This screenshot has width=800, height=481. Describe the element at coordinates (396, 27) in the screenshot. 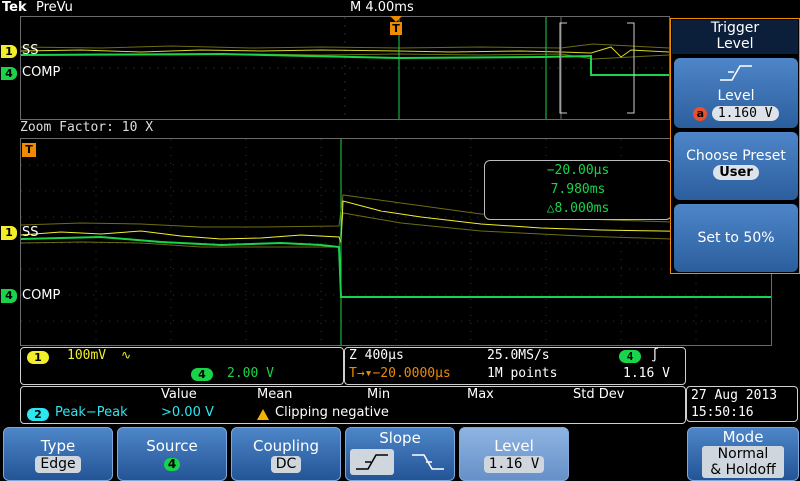

I see `trigger-position-icon: T` at that location.